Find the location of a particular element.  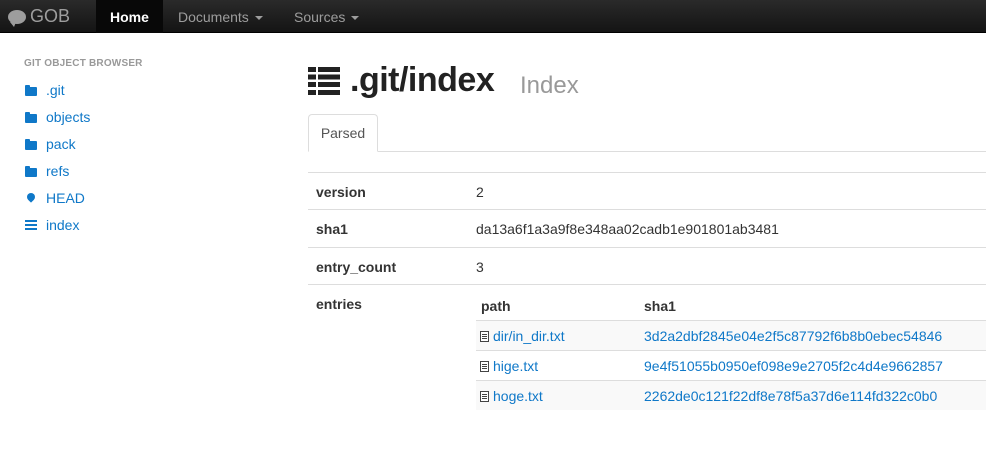

sidebar-item-label: refs is located at coordinates (58, 171).